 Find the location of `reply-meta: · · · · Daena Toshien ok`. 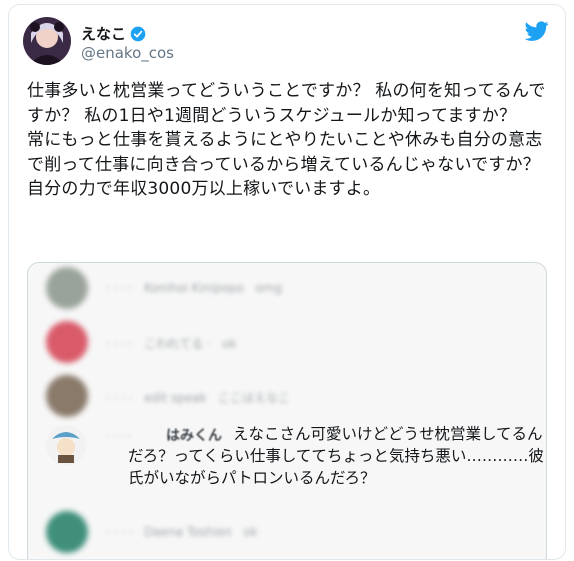

reply-meta: · · · · Daena Toshien ok is located at coordinates (181, 532).